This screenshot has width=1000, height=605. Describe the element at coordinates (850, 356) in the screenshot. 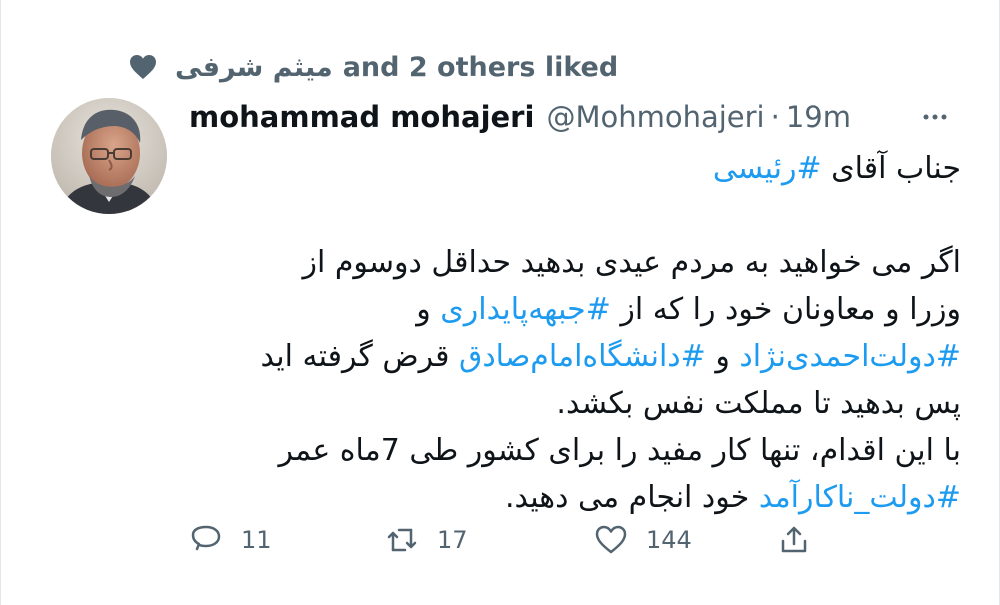

I see `hashtag-link: #دولت‌احمدی‌نژاد` at that location.